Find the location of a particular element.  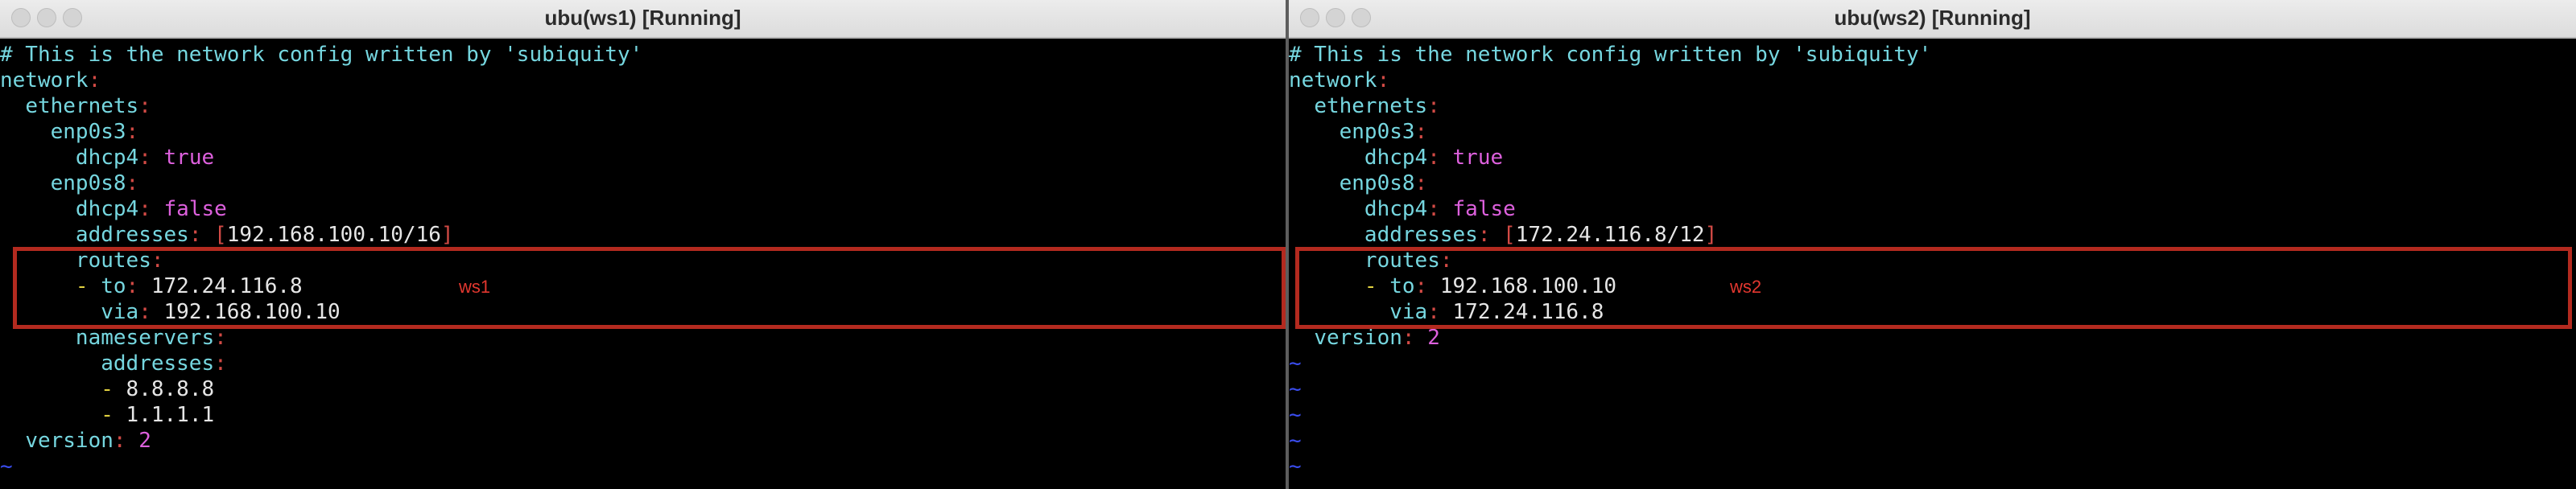

addresses-line: addresses: [172.24.116.8/12] is located at coordinates (1541, 235).